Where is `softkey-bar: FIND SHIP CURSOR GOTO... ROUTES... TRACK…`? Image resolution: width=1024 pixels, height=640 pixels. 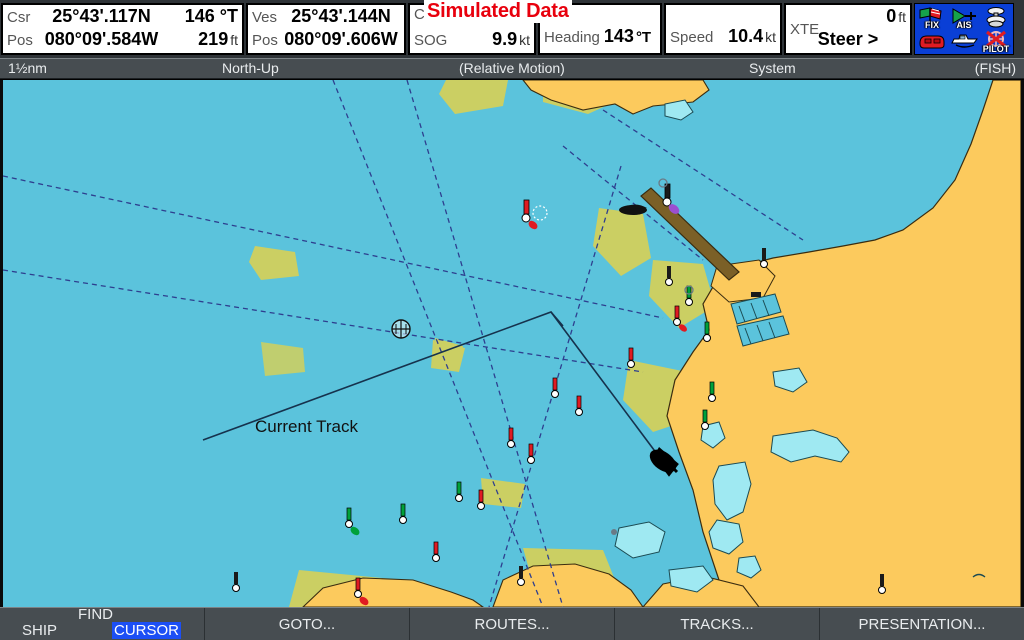 softkey-bar: FIND SHIP CURSOR GOTO... ROUTES... TRACK… is located at coordinates (512, 623).